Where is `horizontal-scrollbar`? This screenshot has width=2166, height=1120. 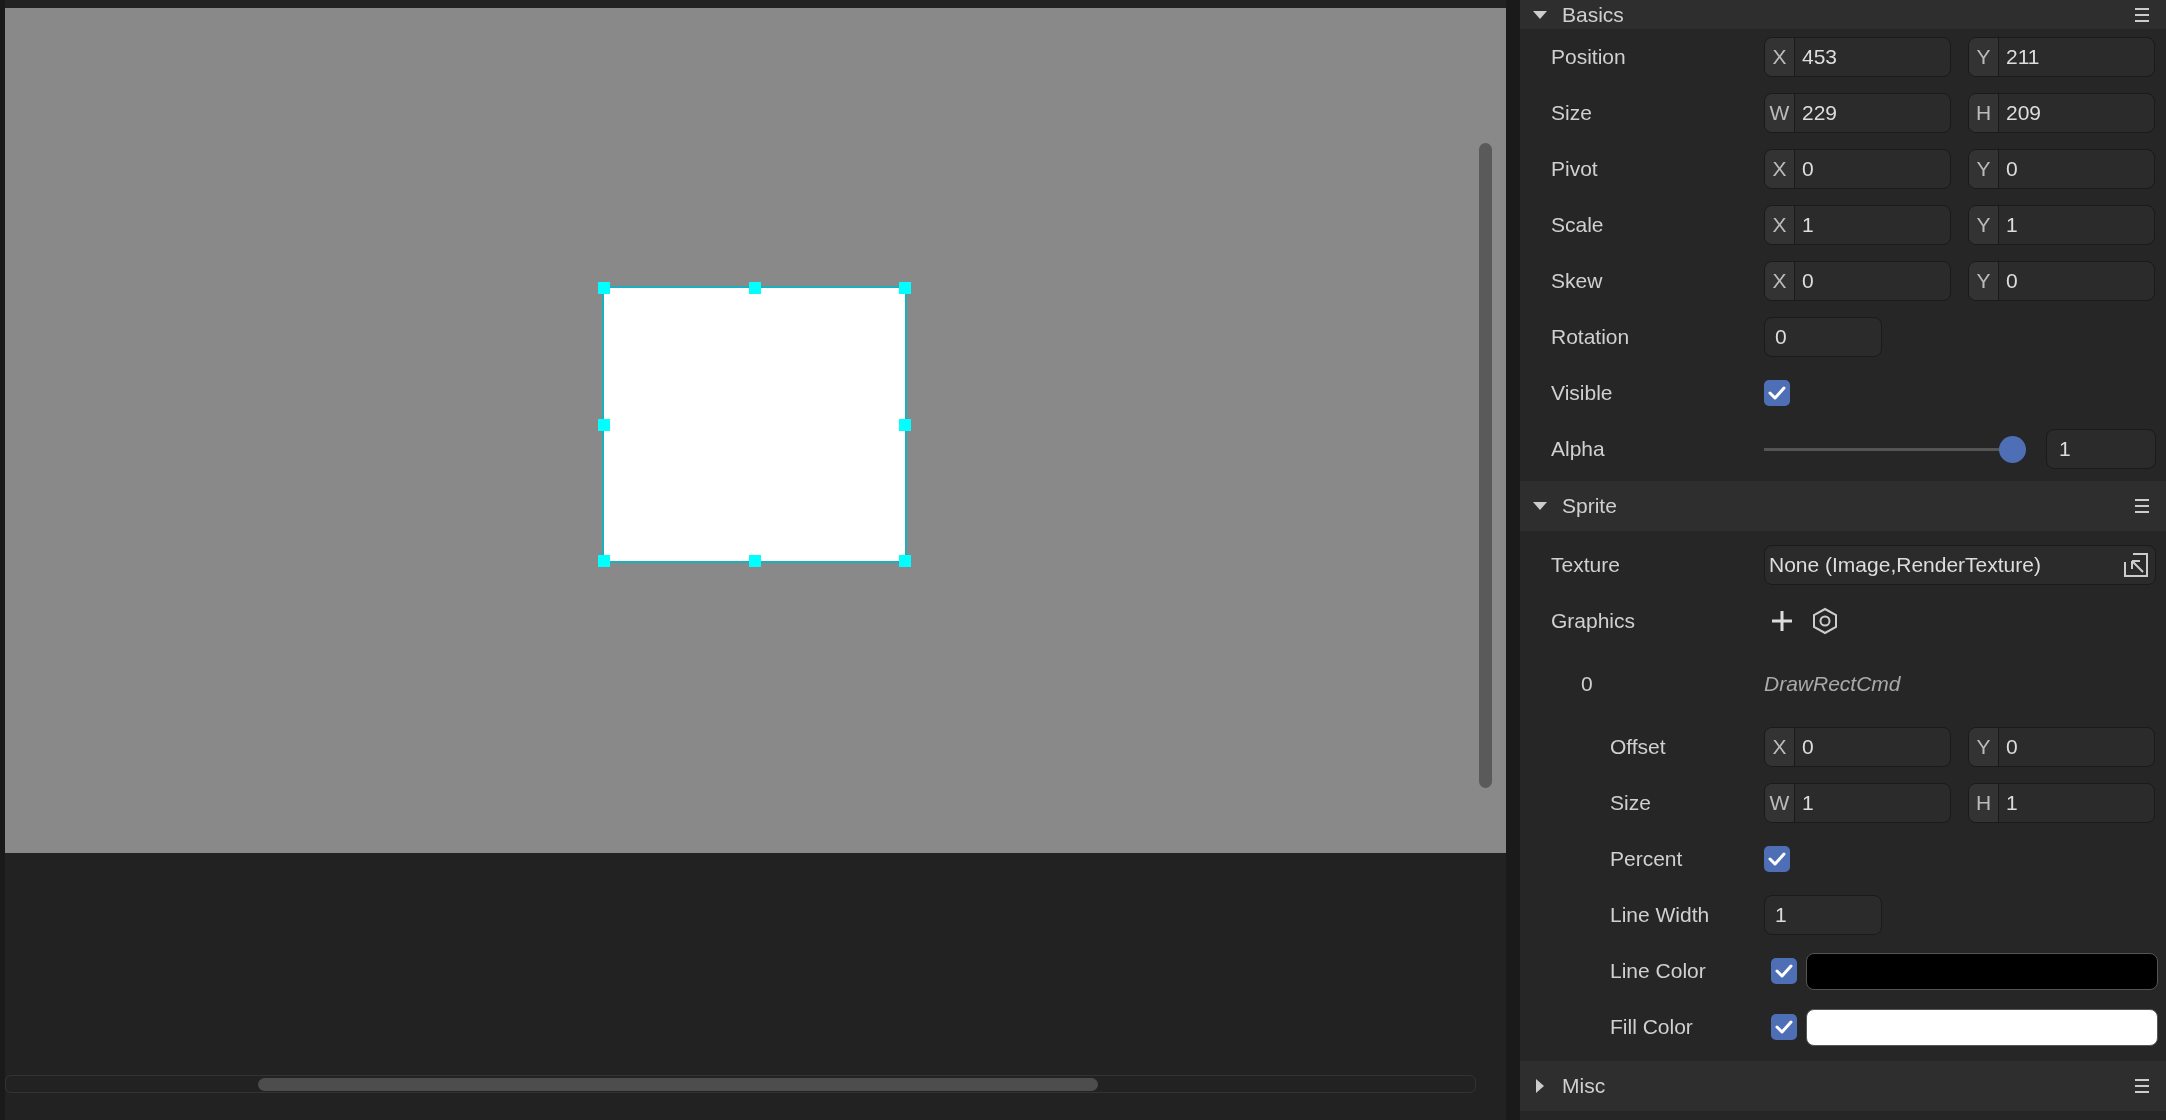
horizontal-scrollbar is located at coordinates (678, 1084).